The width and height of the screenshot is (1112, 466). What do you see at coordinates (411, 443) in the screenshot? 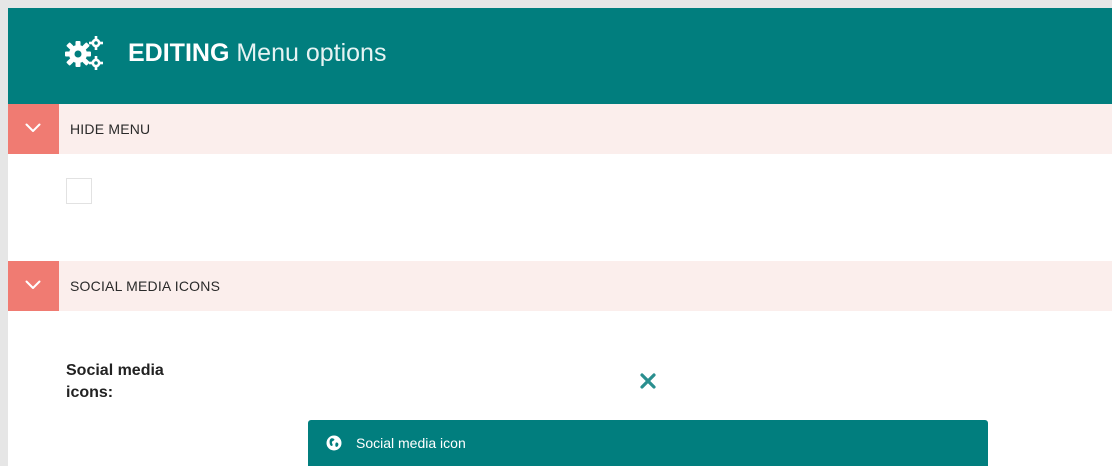
I see `social-media-item-label: Social media icon` at bounding box center [411, 443].